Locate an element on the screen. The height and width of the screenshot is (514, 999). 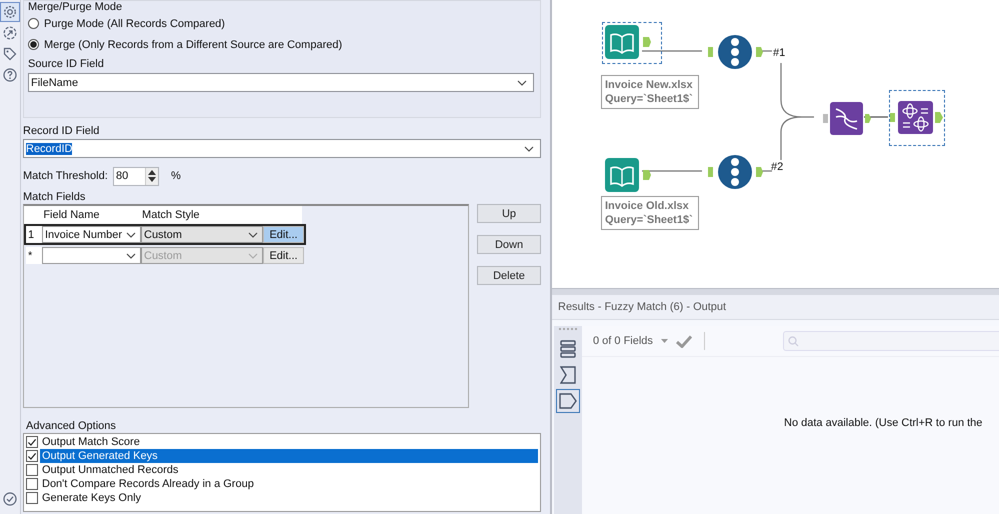
tool-node is located at coordinates (917, 118).